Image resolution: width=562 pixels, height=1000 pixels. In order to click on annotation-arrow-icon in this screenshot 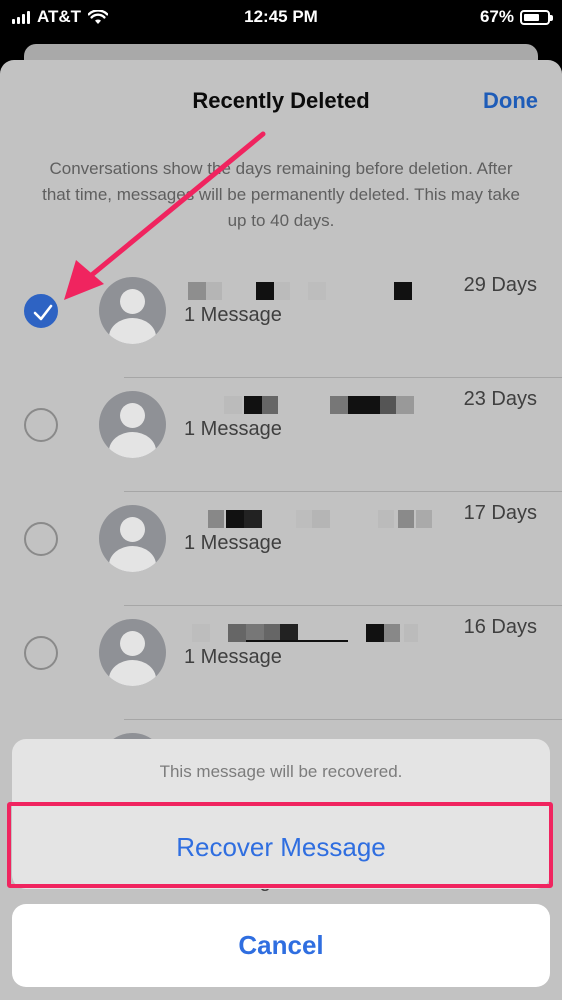, I will do `click(165, 215)`.